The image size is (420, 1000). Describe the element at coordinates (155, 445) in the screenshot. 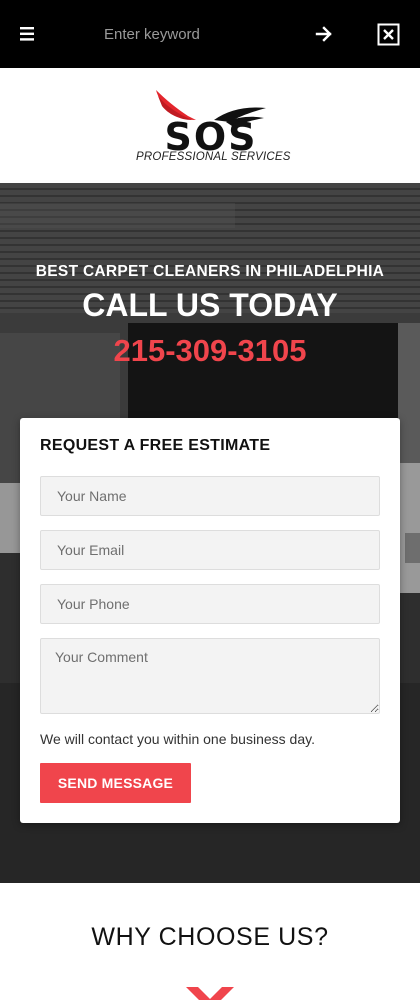

I see `form-title: REQUEST A FREE ESTIMATE` at that location.